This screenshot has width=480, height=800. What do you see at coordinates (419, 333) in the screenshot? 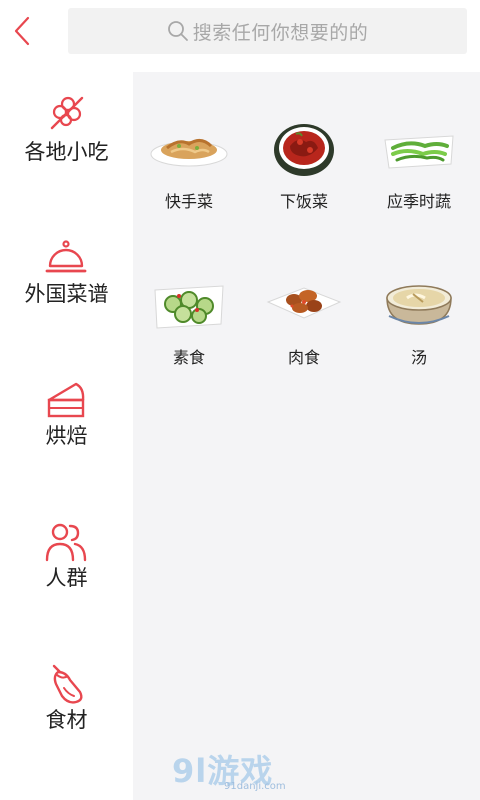
I see `category-soup: 汤` at bounding box center [419, 333].